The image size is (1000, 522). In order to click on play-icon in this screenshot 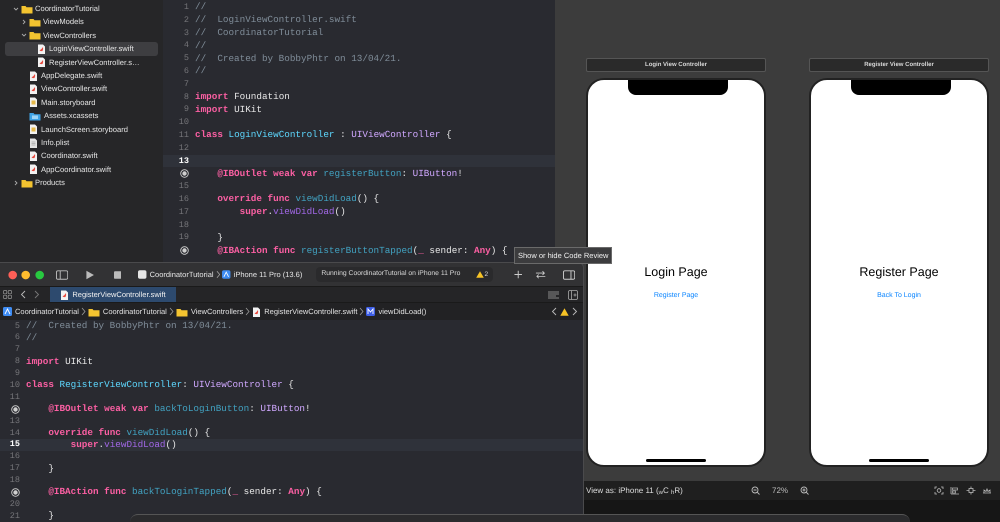, I will do `click(90, 275)`.